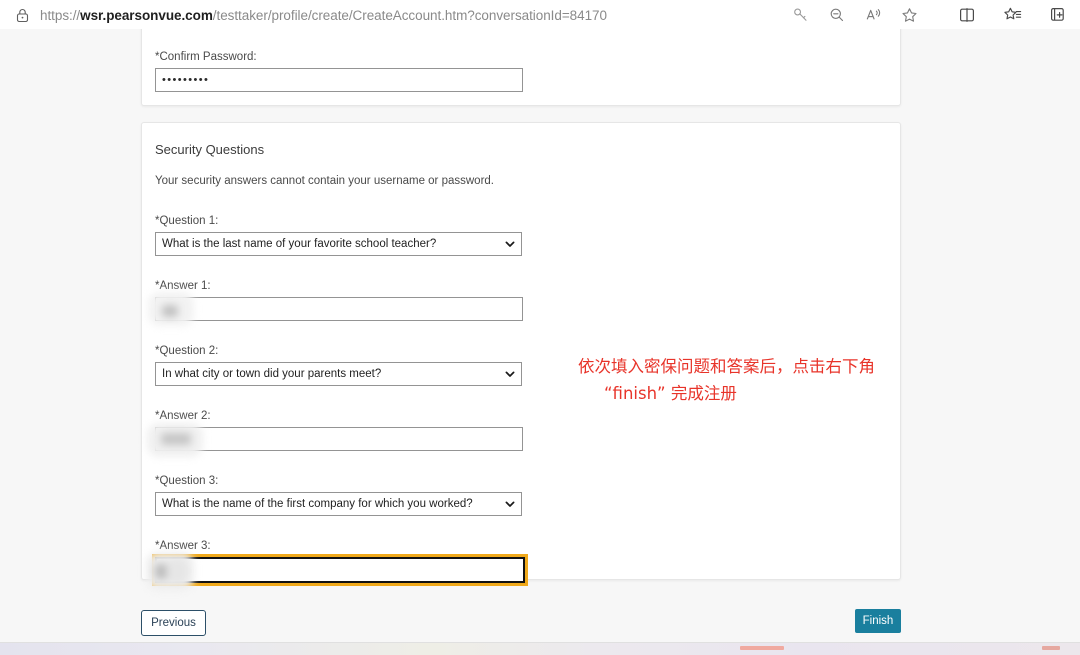  Describe the element at coordinates (146, 15) in the screenshot. I see `url-domain: wsr.pearsonvue.com` at that location.